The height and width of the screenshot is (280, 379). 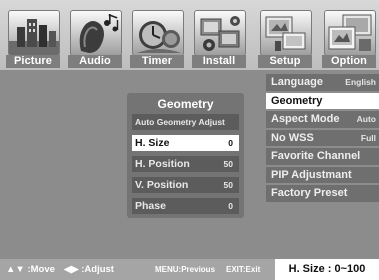 I want to click on tab-option: Option, so click(x=349, y=39).